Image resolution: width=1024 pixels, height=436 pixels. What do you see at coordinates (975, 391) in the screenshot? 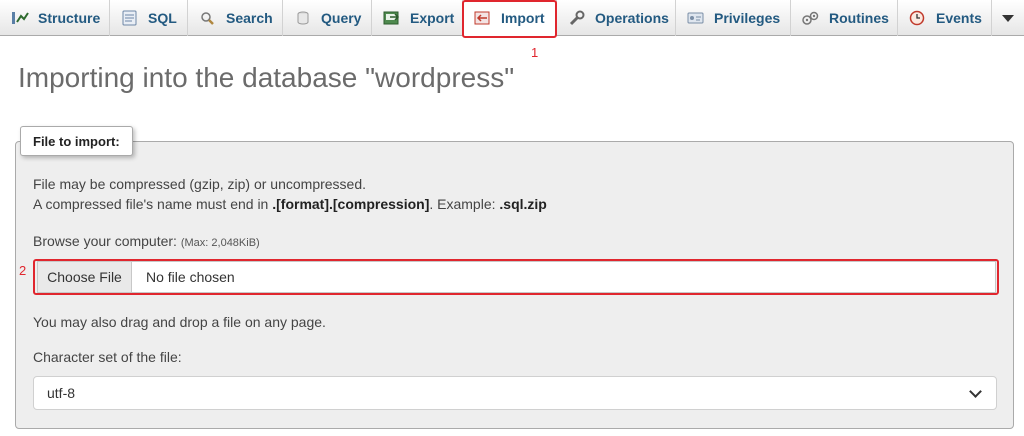
I see `chevron-down-icon` at bounding box center [975, 391].